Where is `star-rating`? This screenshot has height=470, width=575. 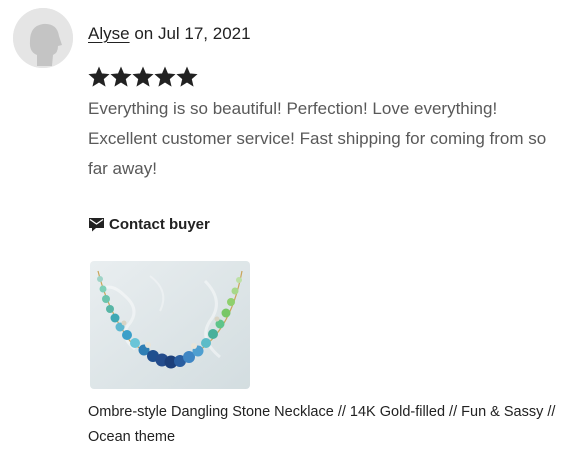
star-rating is located at coordinates (143, 78).